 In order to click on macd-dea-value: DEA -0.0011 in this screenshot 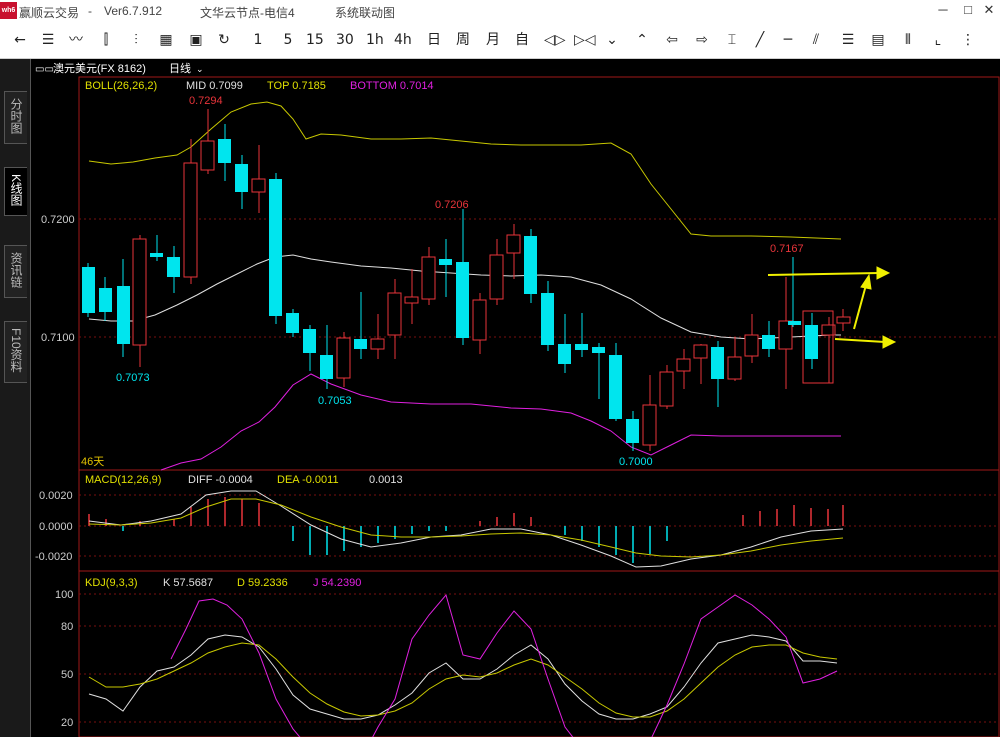, I will do `click(308, 480)`.